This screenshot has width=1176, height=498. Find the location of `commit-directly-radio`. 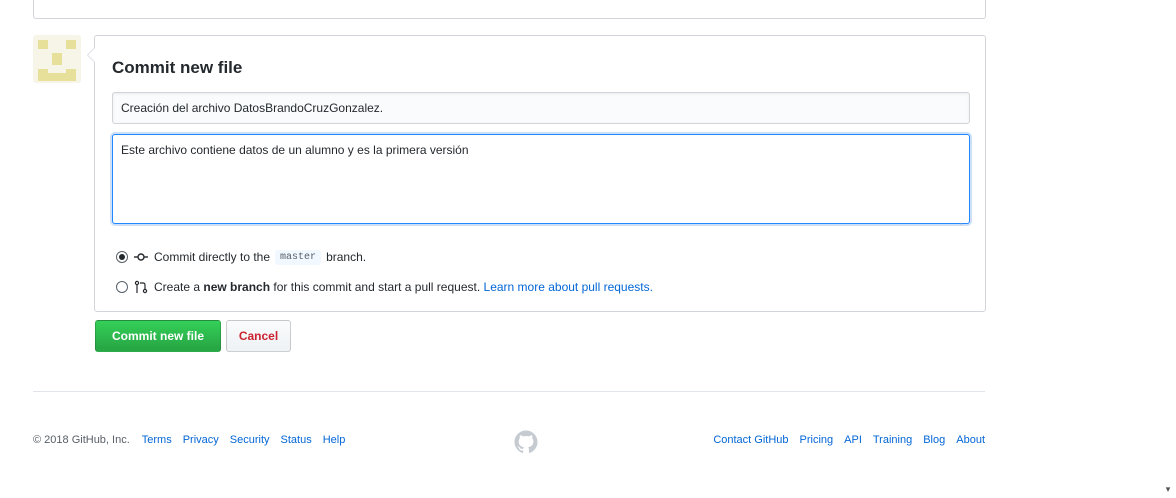

commit-directly-radio is located at coordinates (122, 257).